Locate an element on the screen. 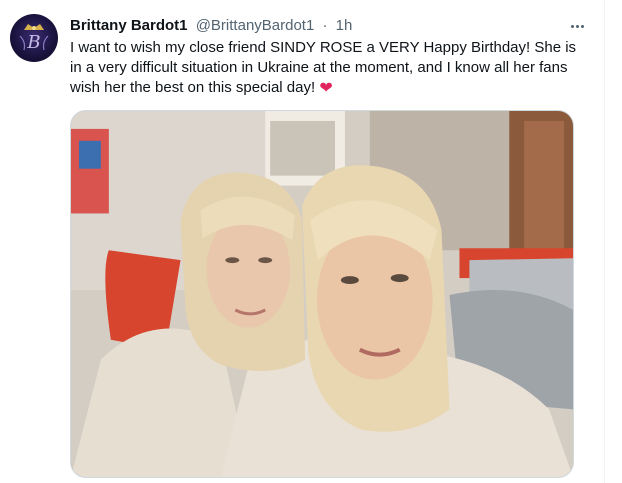 The image size is (622, 483). more-horizontal-icon is located at coordinates (577, 26).